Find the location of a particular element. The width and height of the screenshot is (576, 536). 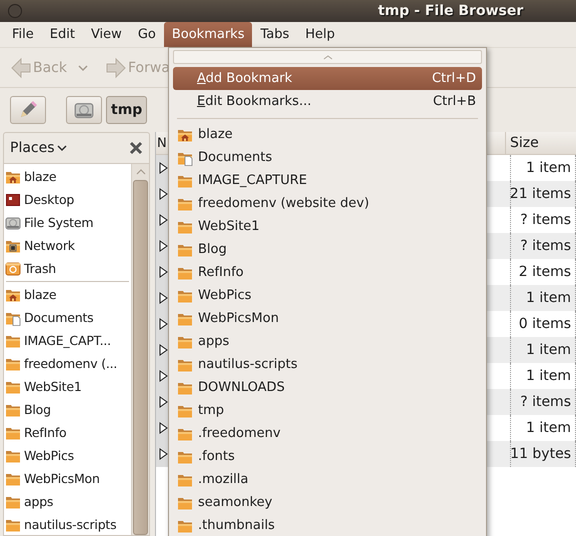

menu-item: View is located at coordinates (106, 34).